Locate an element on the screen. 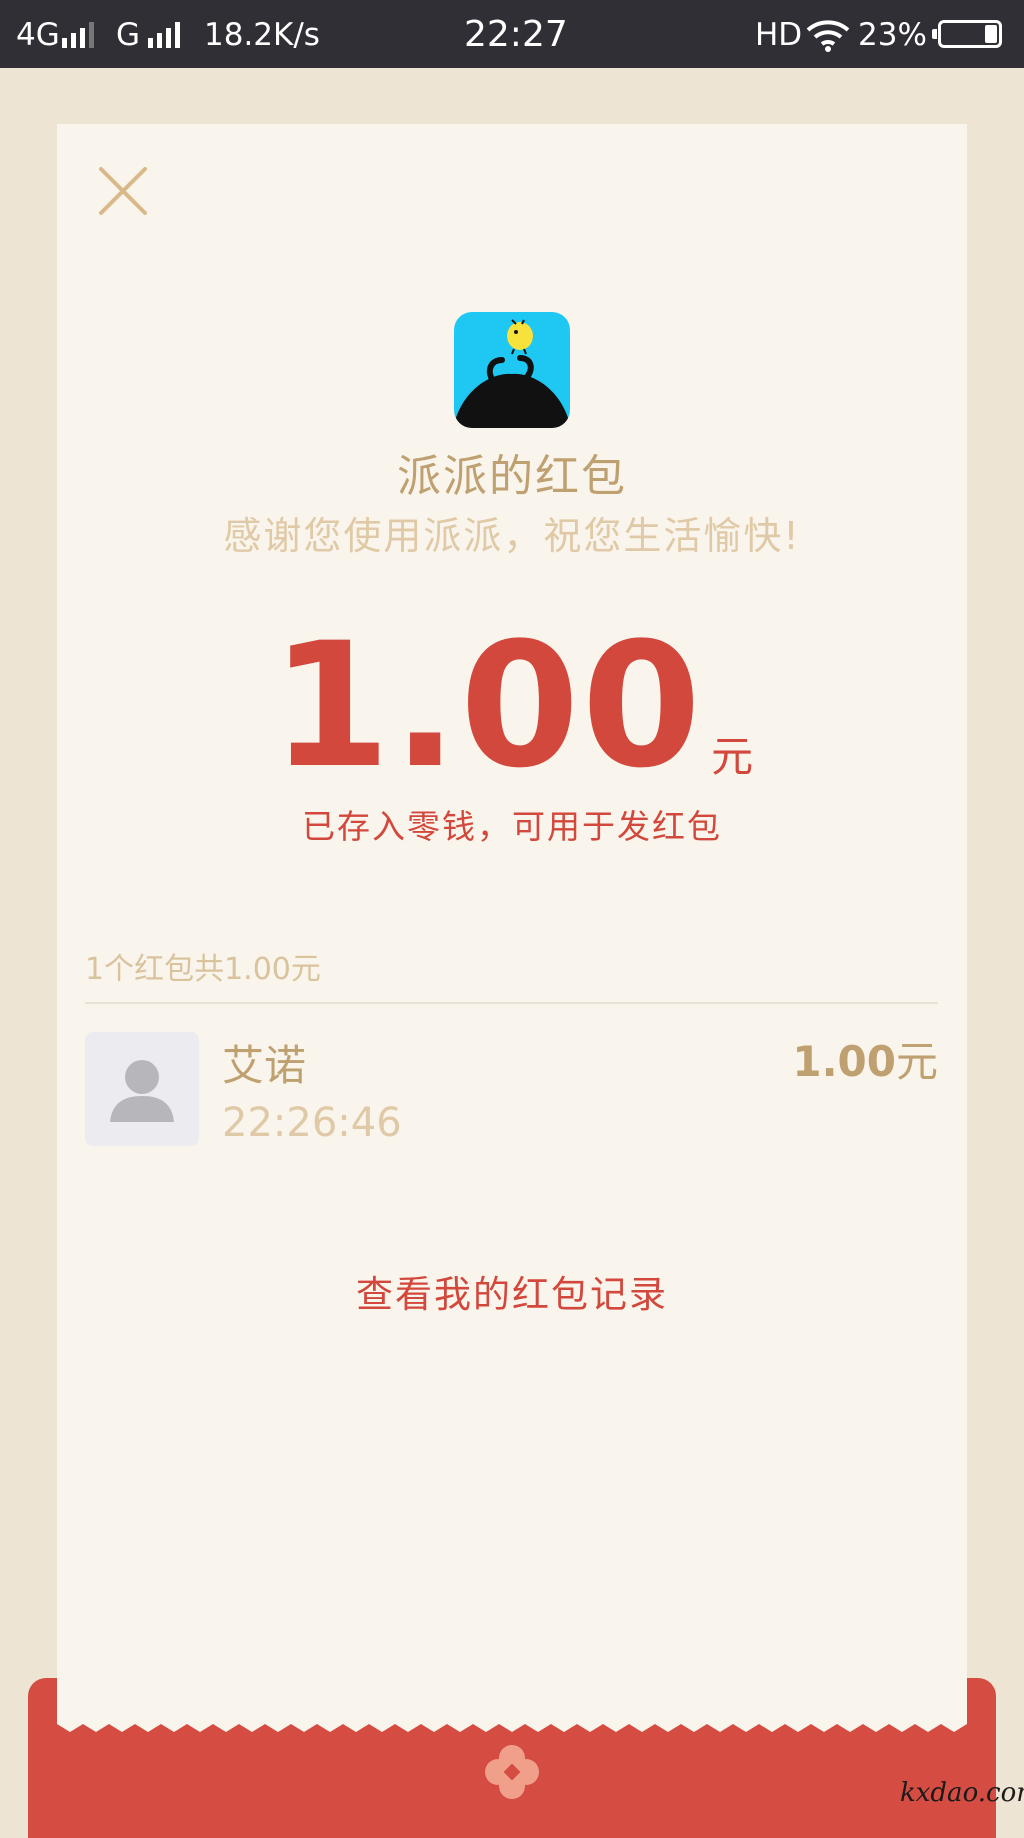  battery-percent: 23% is located at coordinates (892, 35).